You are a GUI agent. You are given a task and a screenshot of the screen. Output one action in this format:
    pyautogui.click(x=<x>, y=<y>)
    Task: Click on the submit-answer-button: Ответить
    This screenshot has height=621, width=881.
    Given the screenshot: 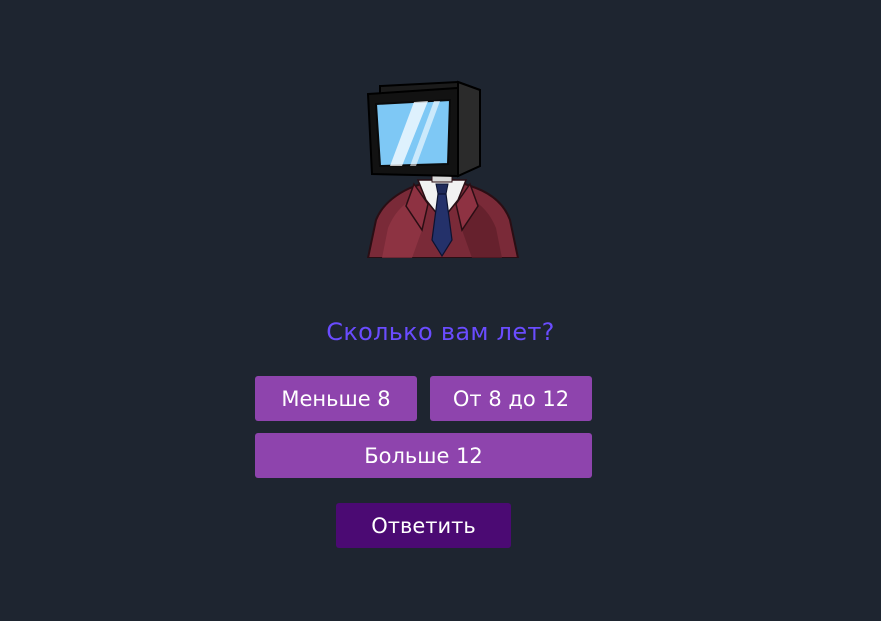 What is the action you would take?
    pyautogui.click(x=423, y=525)
    